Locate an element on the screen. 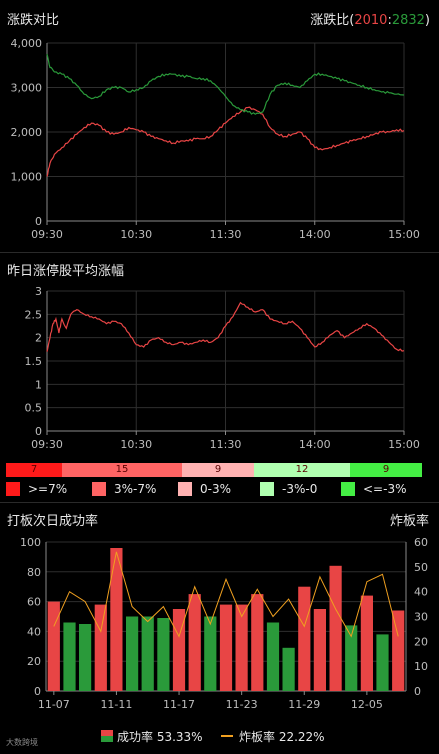  x-tick-label: 11-29 is located at coordinates (304, 704).